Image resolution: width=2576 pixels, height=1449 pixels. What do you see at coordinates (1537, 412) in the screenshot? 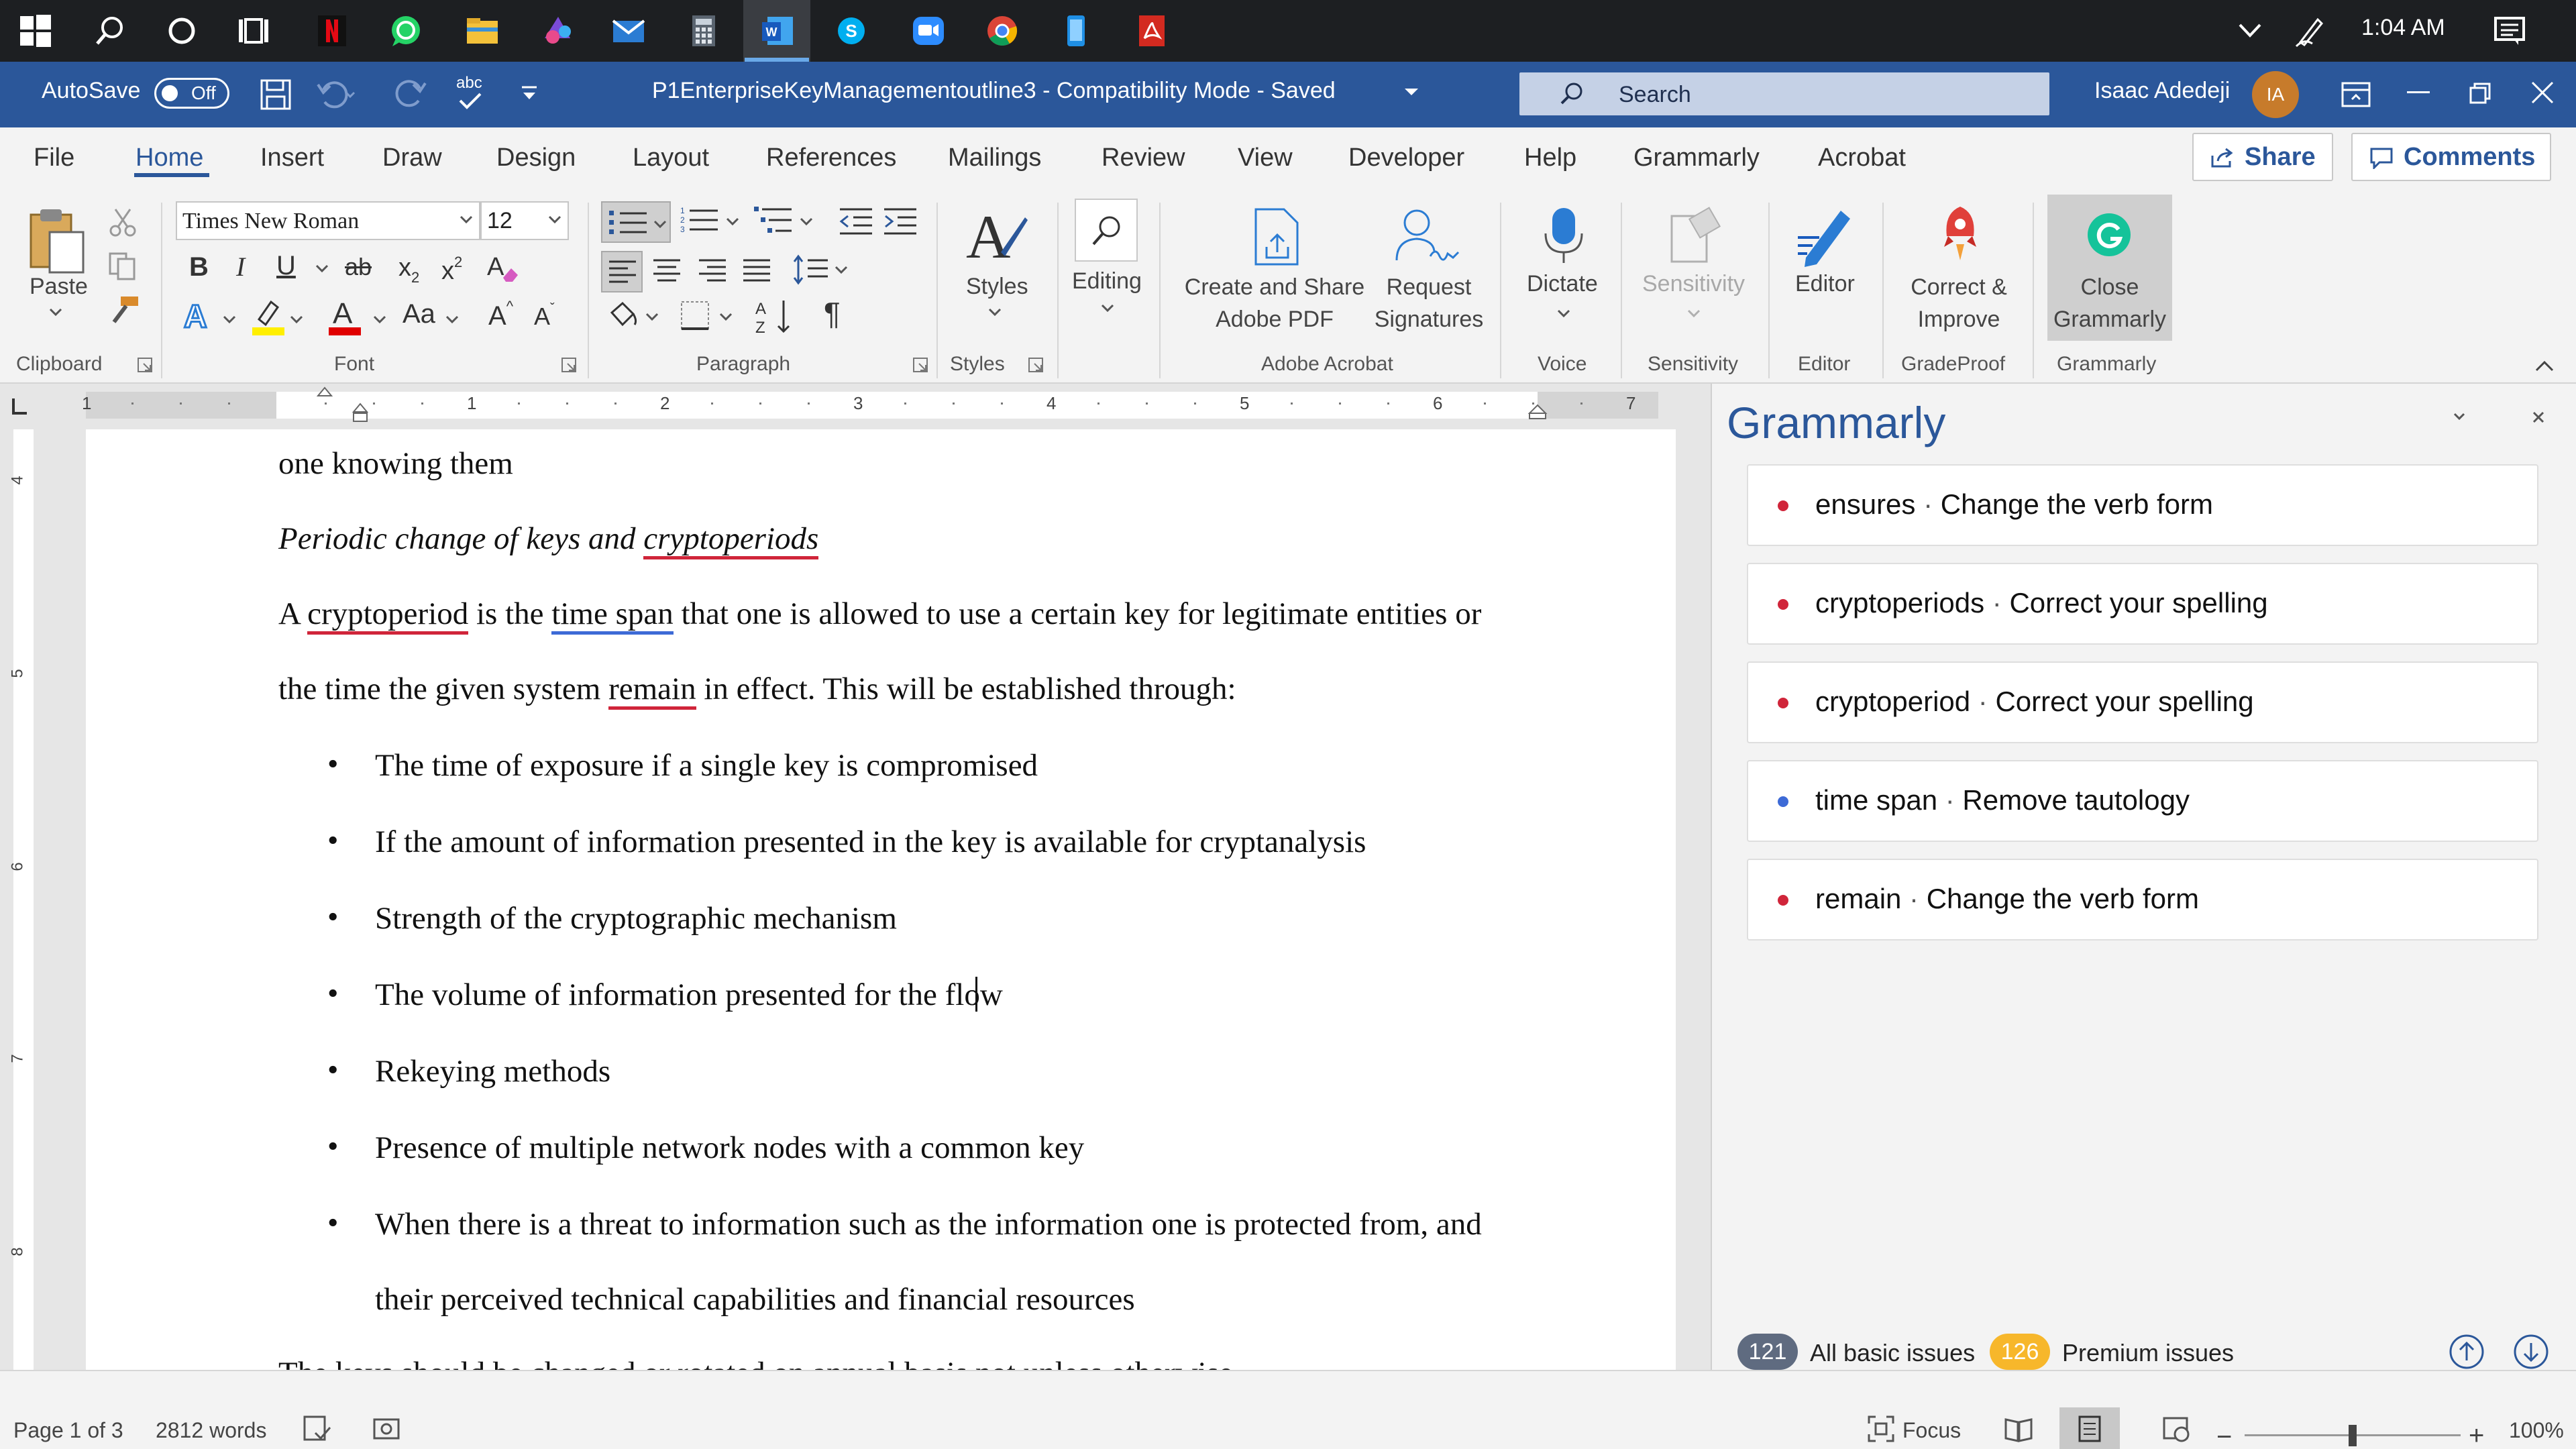
I see `right-indent-marker` at bounding box center [1537, 412].